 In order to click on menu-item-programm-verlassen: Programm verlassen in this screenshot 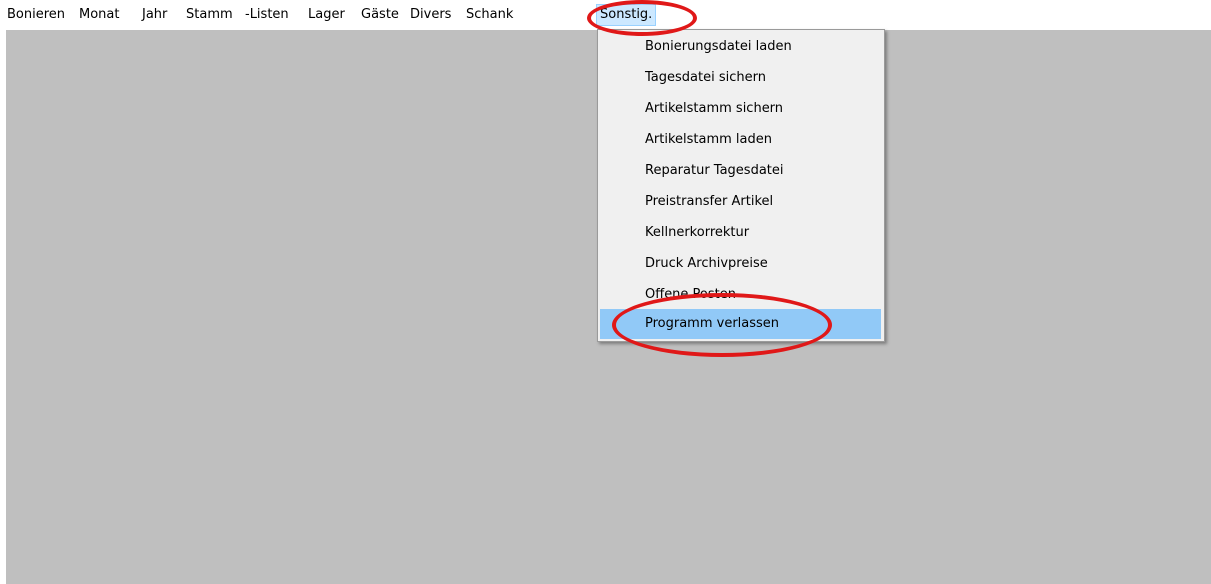, I will do `click(740, 324)`.